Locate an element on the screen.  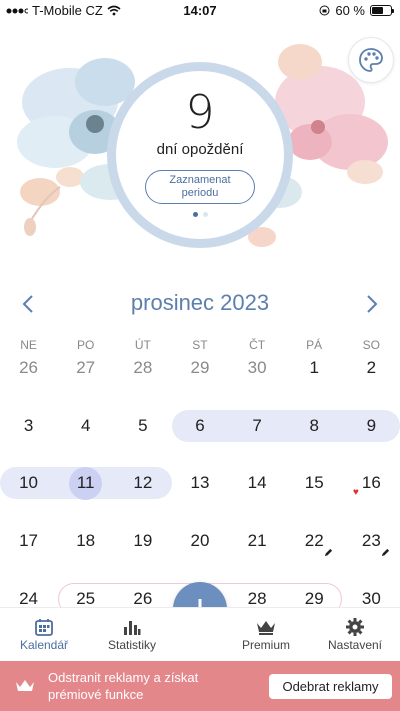
day-number: 20 is located at coordinates (200, 540).